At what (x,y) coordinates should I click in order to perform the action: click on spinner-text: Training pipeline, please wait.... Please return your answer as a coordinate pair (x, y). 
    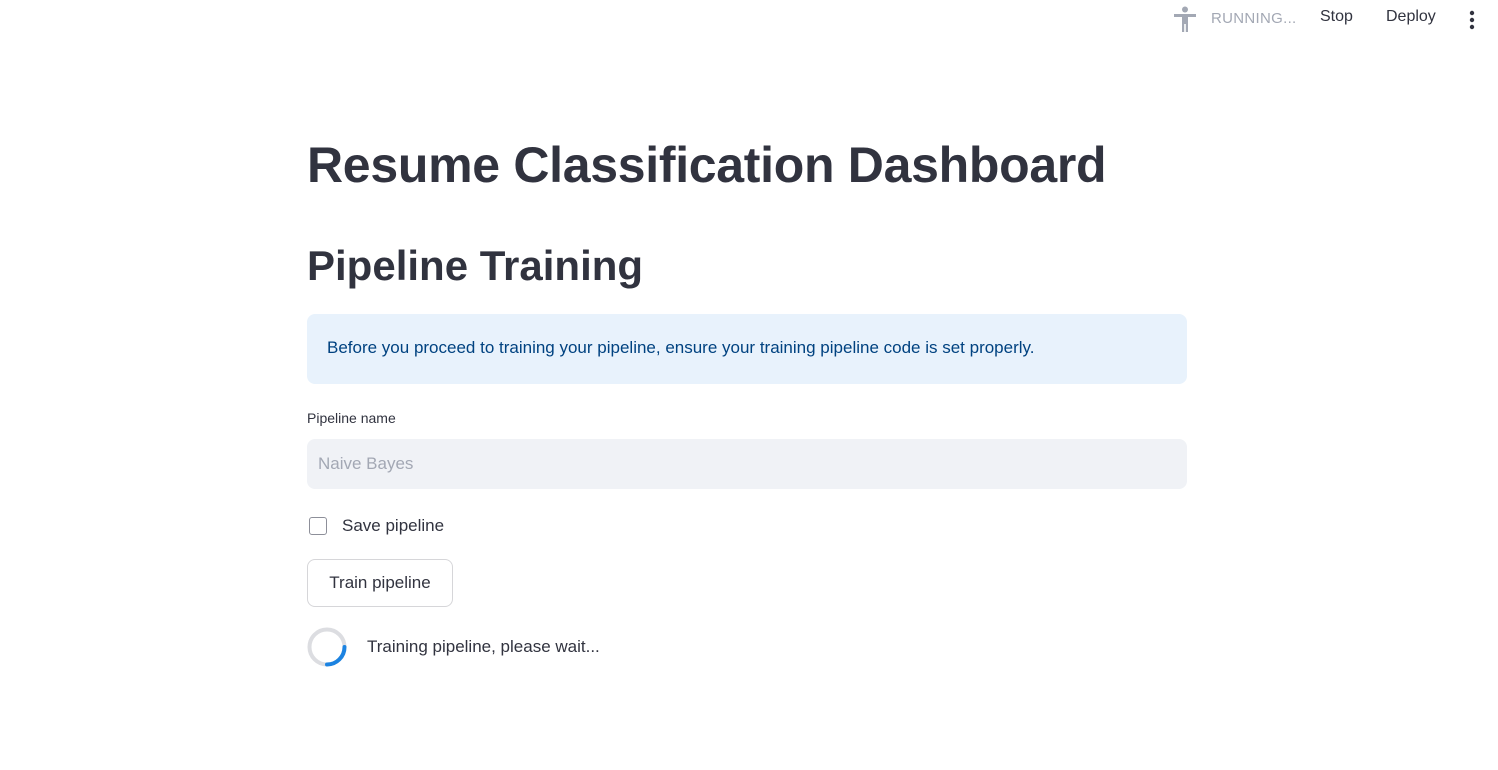
    Looking at the image, I should click on (483, 646).